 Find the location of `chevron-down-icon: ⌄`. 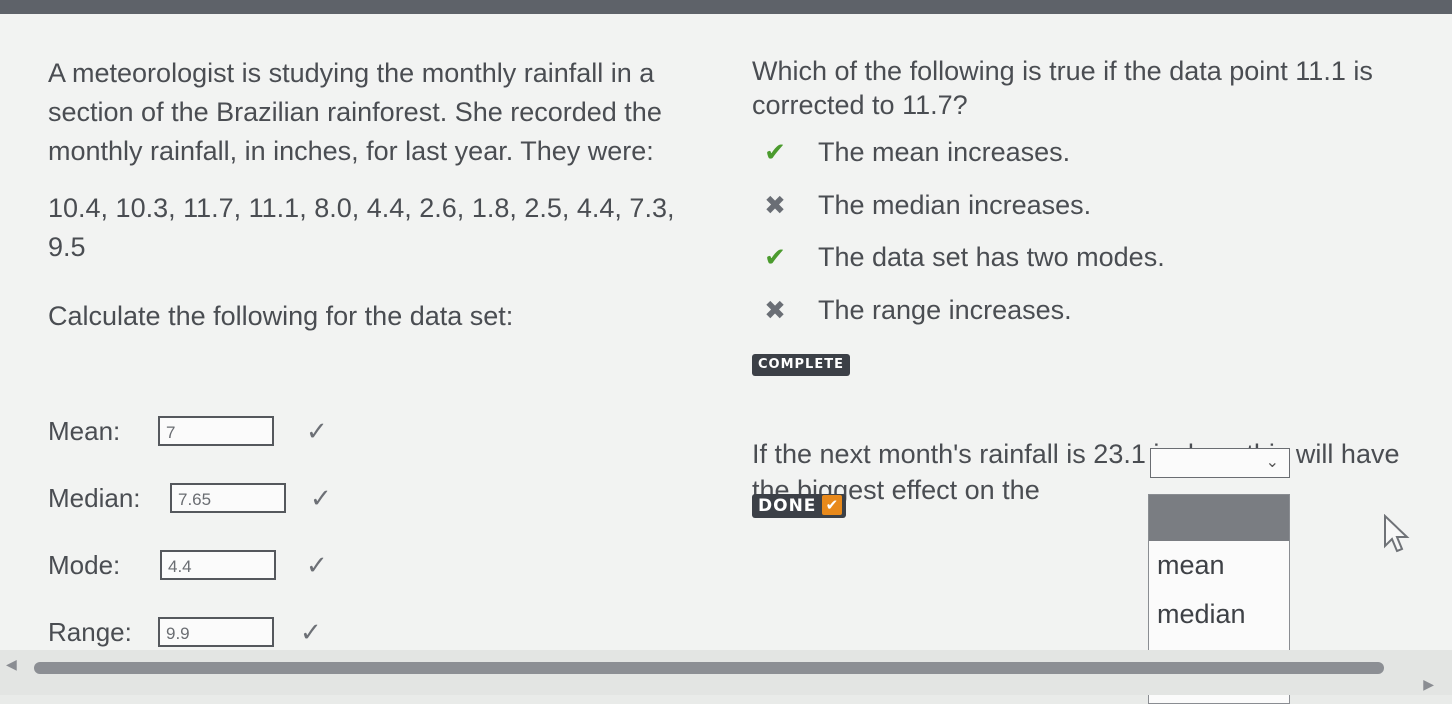

chevron-down-icon: ⌄ is located at coordinates (1272, 462).